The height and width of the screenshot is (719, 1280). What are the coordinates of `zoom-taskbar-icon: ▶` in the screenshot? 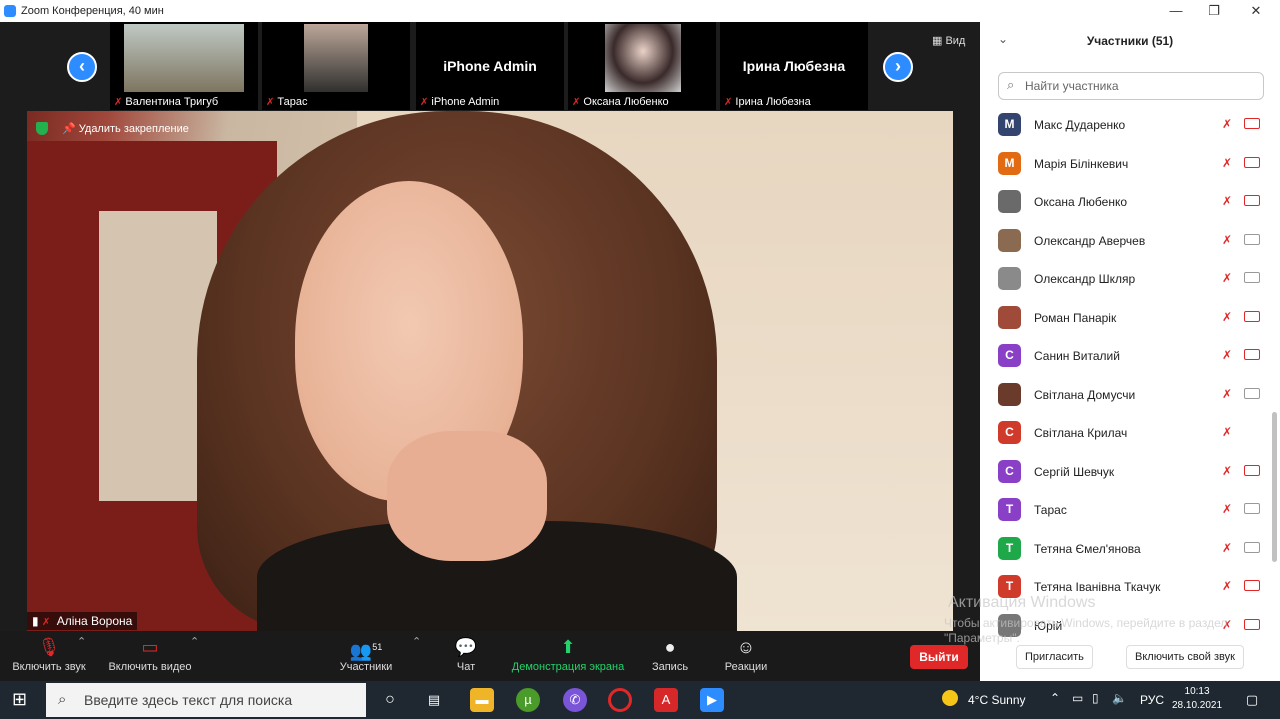 It's located at (712, 700).